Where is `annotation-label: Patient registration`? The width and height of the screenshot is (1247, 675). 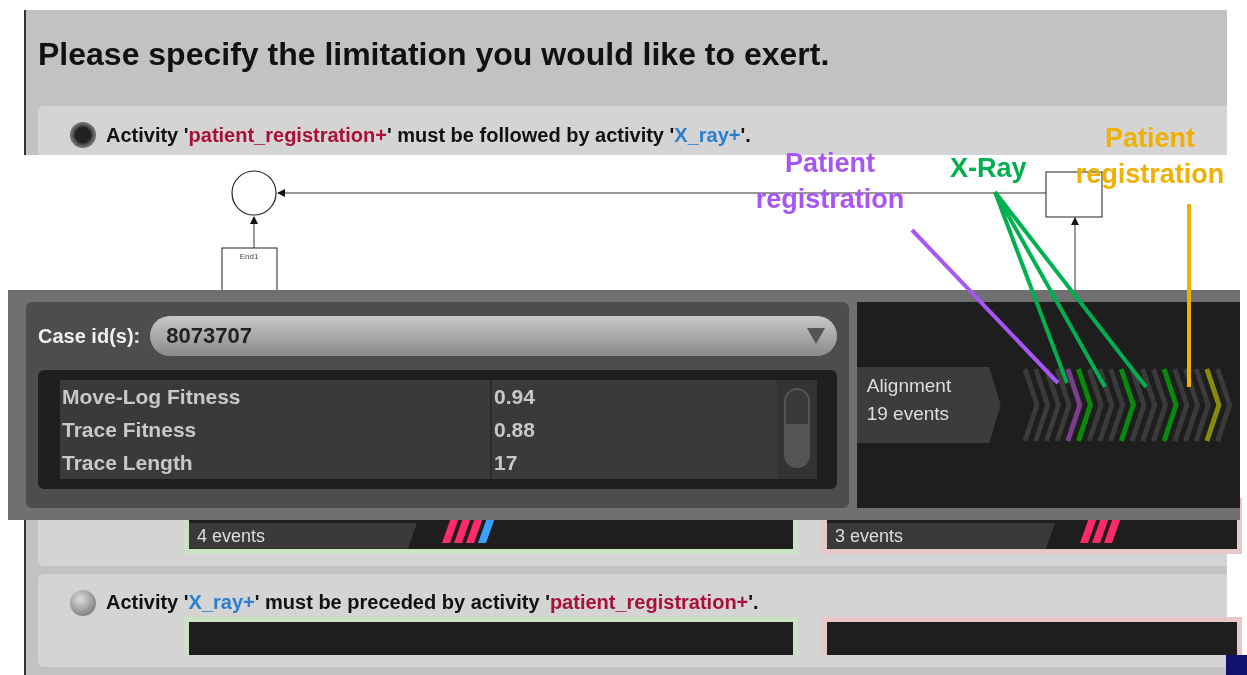 annotation-label: Patient registration is located at coordinates (1150, 156).